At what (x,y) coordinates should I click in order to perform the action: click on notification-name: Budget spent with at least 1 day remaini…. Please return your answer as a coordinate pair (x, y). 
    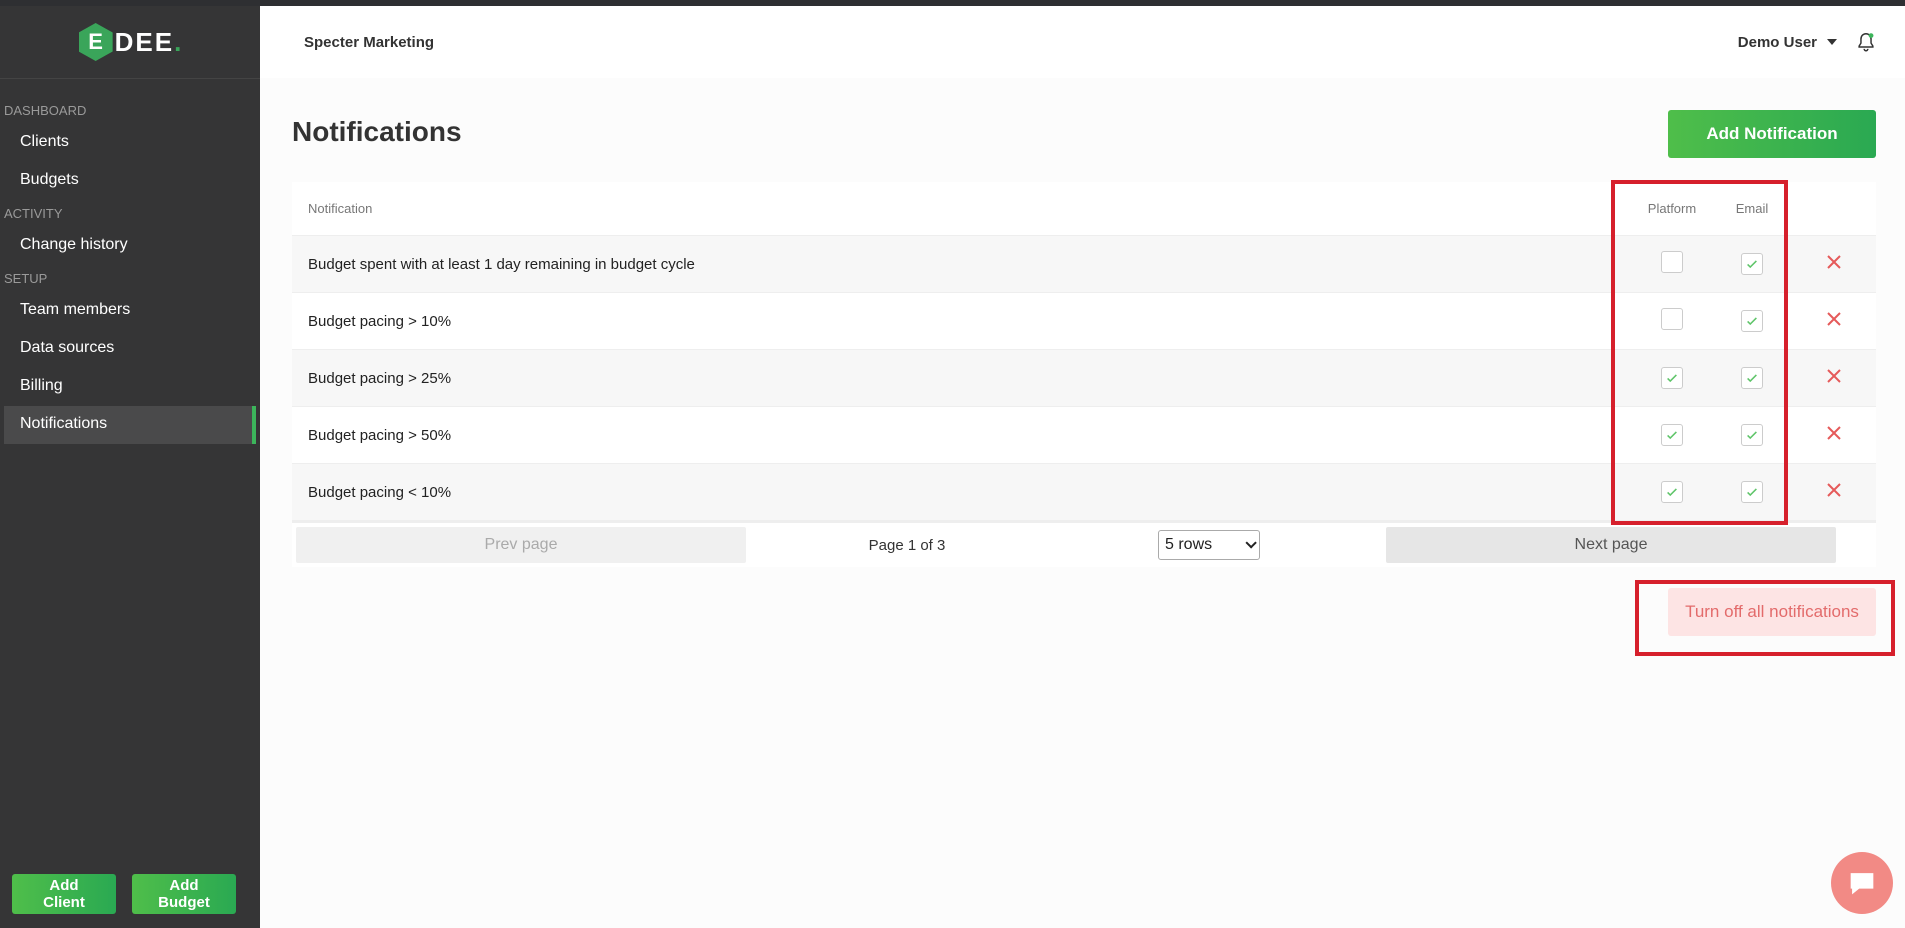
    Looking at the image, I should click on (501, 264).